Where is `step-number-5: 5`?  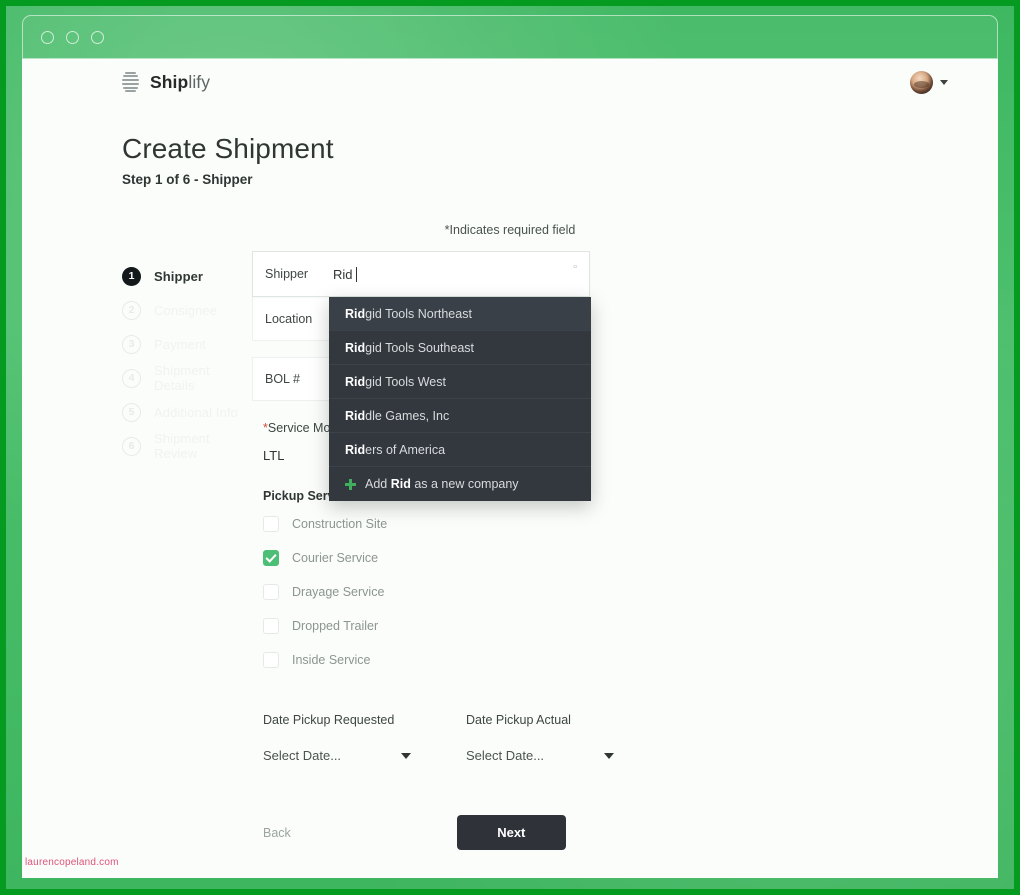 step-number-5: 5 is located at coordinates (131, 412).